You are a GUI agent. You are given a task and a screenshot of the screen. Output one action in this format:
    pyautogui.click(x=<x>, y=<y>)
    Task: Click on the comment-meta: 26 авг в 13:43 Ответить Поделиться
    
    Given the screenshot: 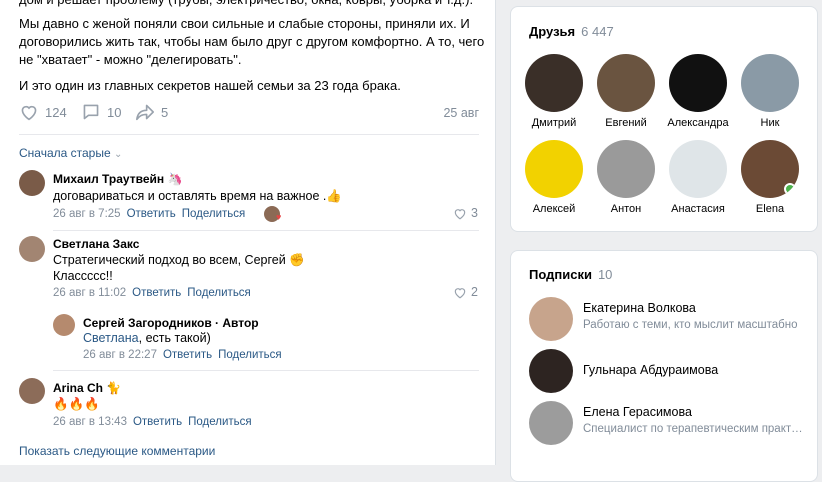 What is the action you would take?
    pyautogui.click(x=152, y=422)
    